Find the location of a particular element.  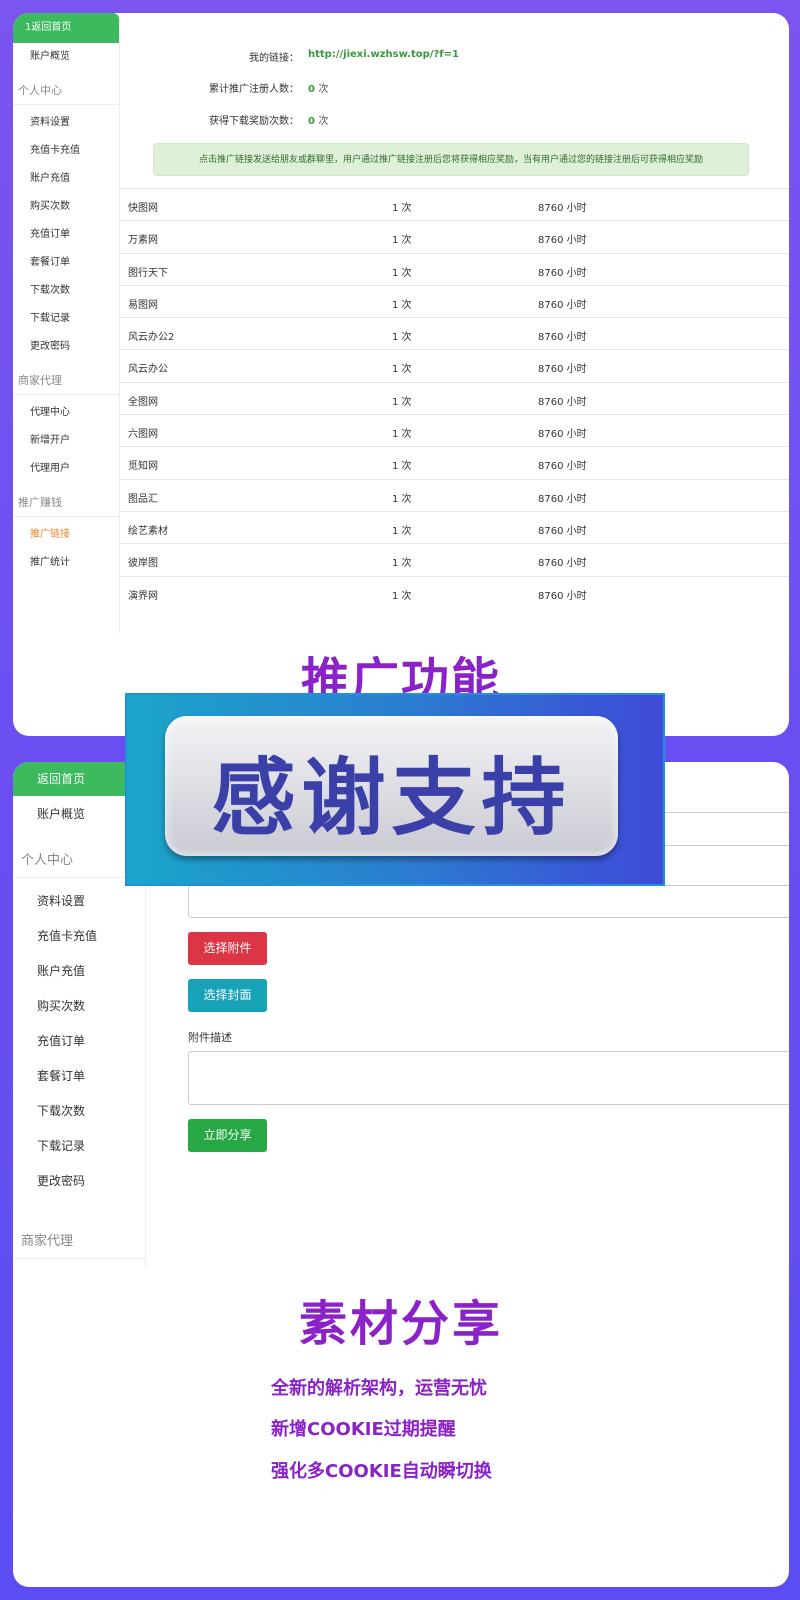

promo-link-value: http://jiexi.wzhsw.top/?f=1 is located at coordinates (383, 54).